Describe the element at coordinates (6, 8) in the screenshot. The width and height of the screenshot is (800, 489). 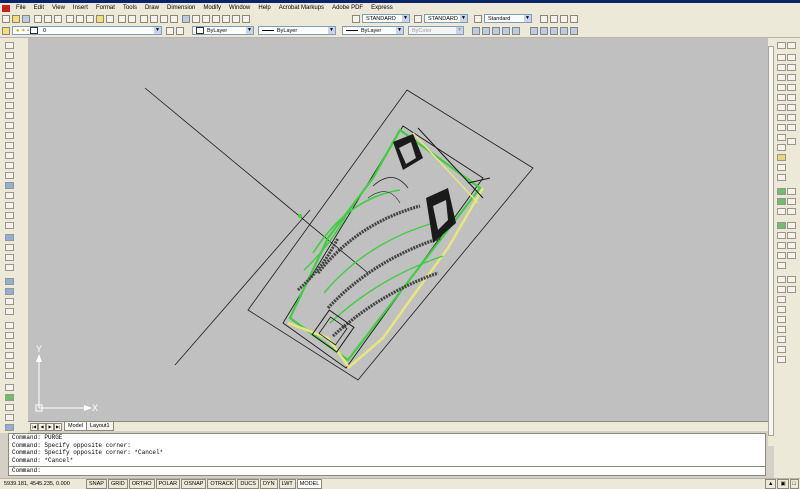
I see `autocad-app-icon` at that location.